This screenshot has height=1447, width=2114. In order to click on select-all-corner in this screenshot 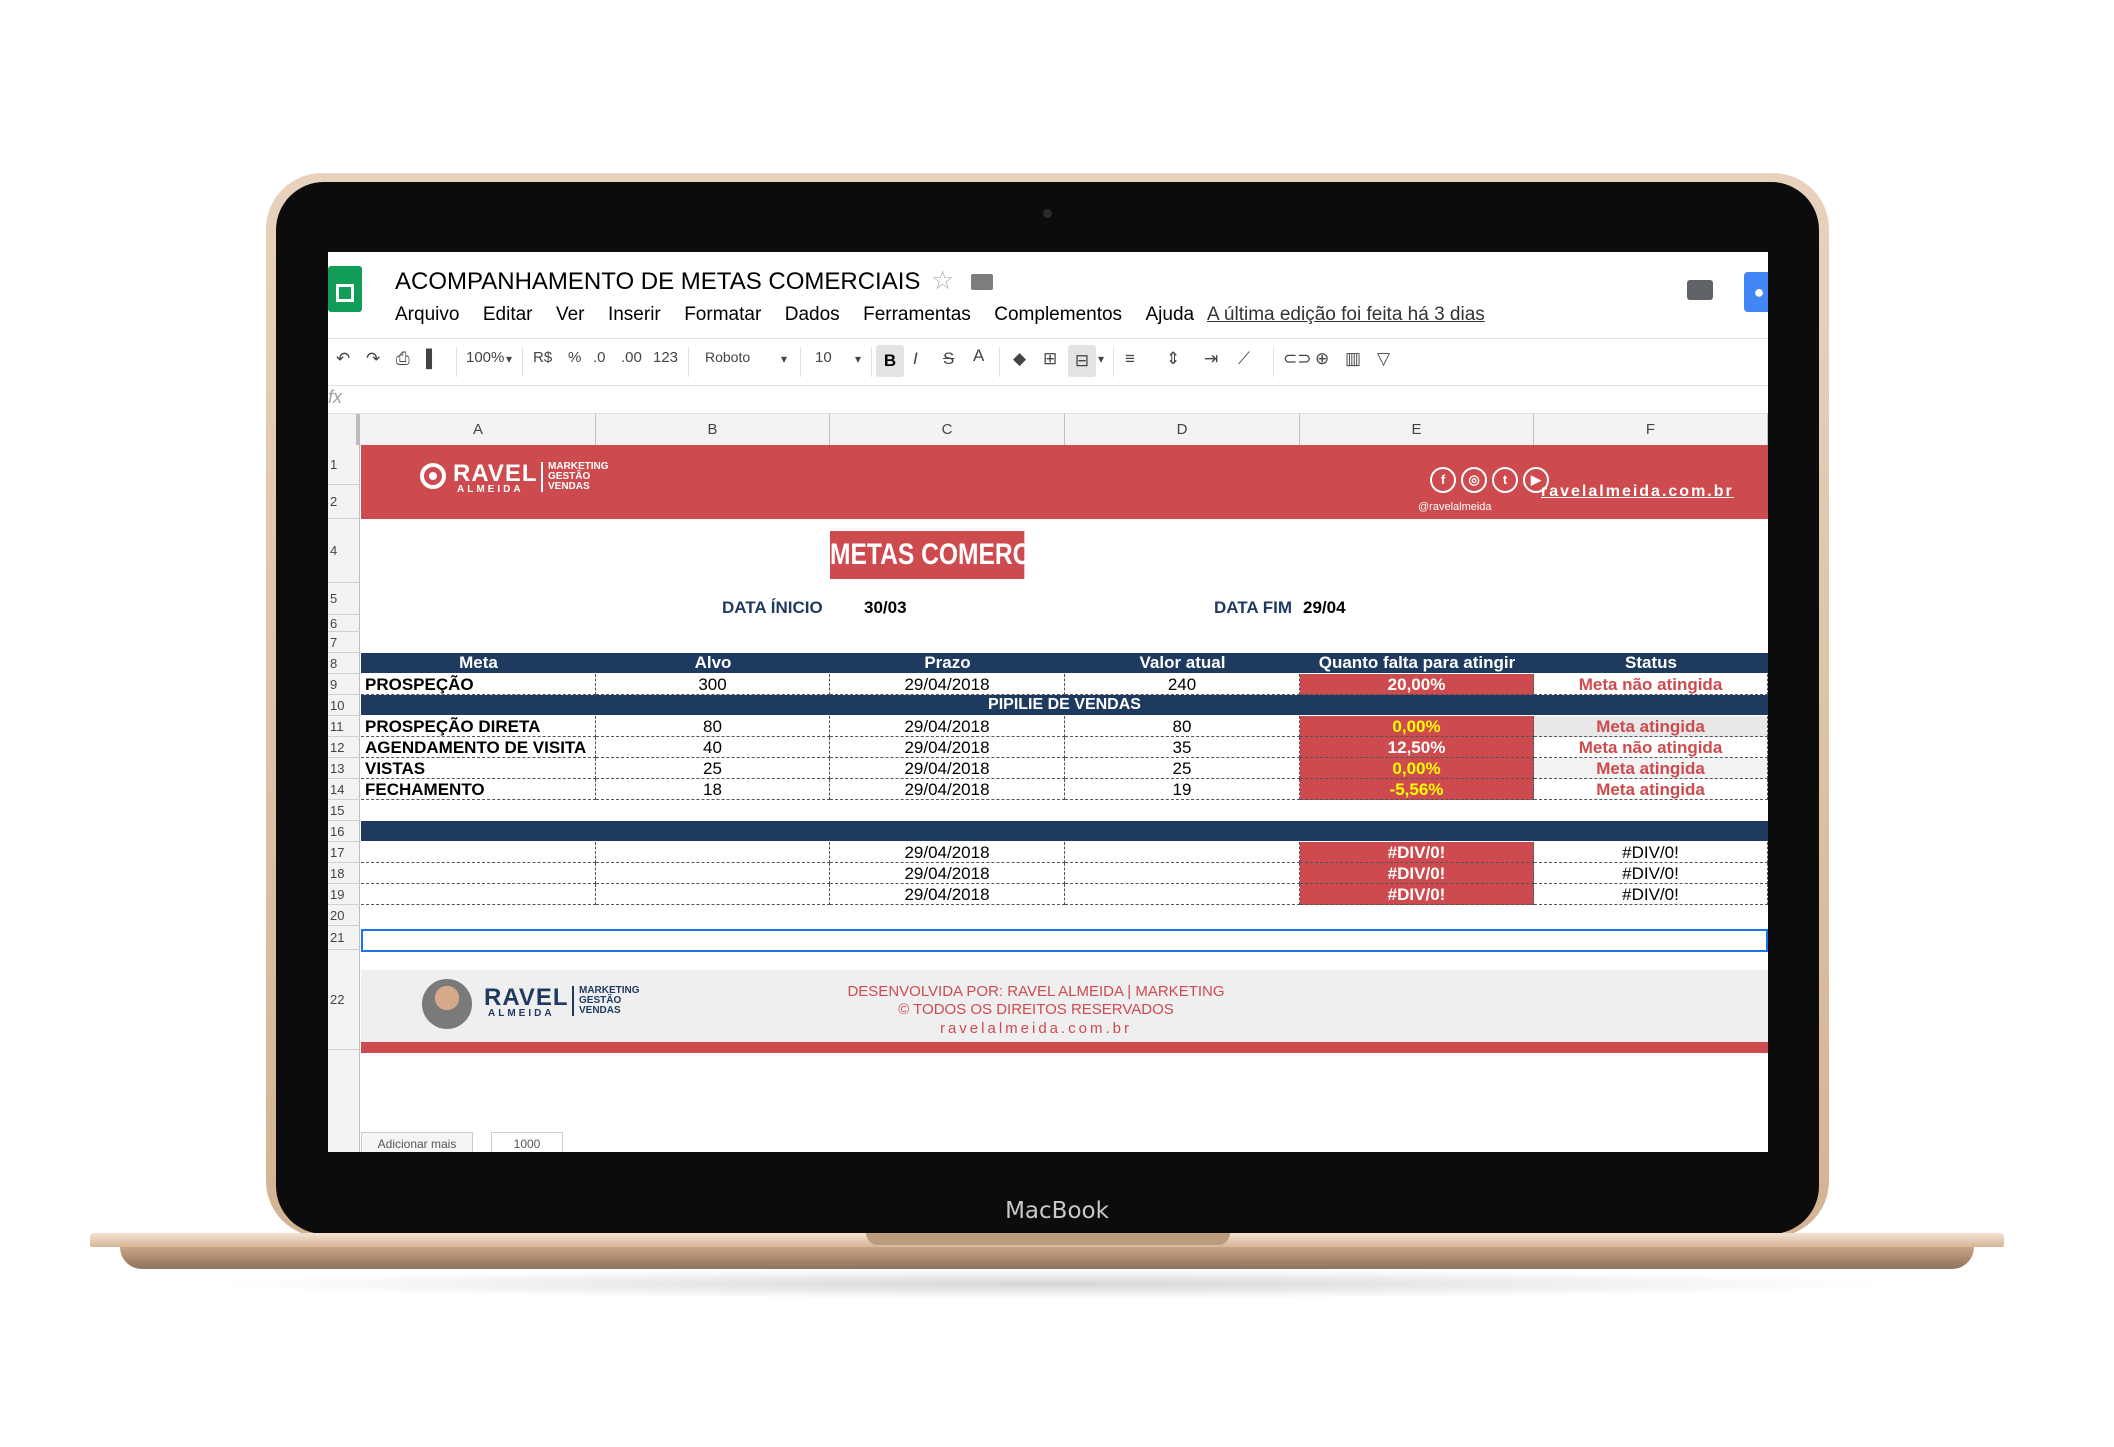, I will do `click(344, 429)`.